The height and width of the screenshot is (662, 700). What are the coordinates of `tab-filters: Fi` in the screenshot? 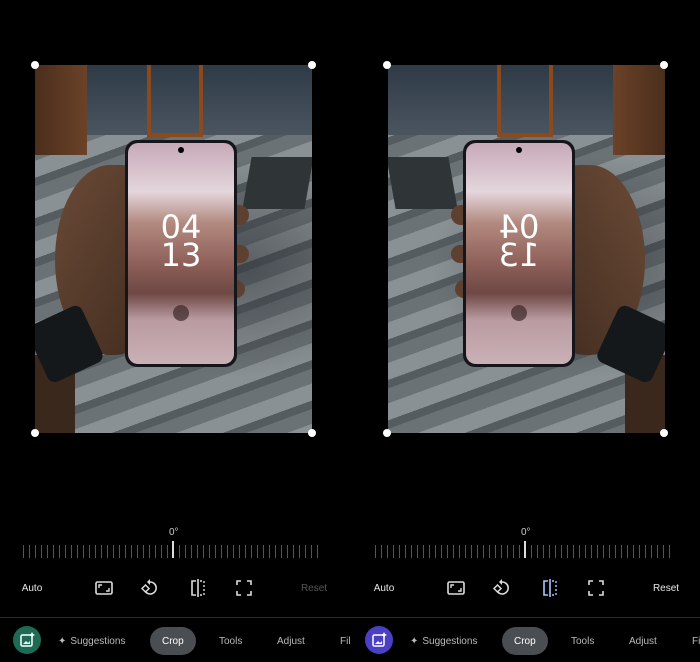 It's located at (696, 641).